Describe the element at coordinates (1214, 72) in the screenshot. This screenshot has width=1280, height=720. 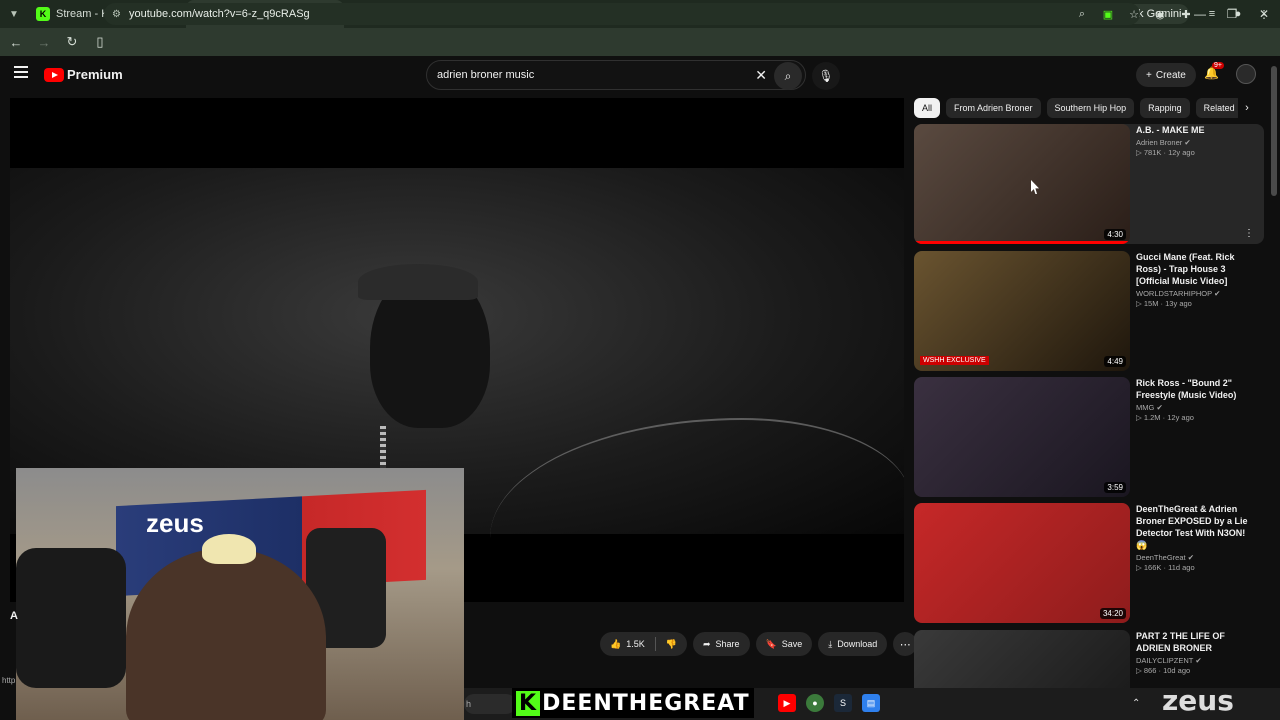
I see `notifications-bell-icon: 🔔 9+` at that location.